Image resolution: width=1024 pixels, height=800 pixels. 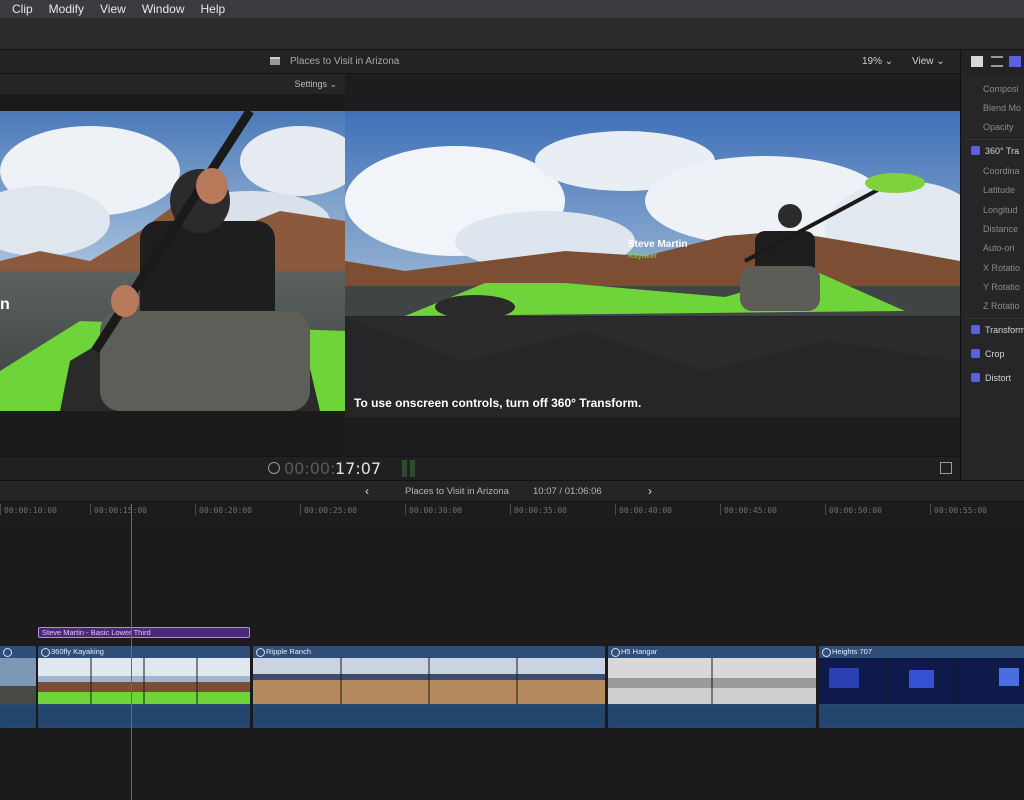 What do you see at coordinates (999, 190) in the screenshot?
I see `inspector-row-latitude: Latitude` at bounding box center [999, 190].